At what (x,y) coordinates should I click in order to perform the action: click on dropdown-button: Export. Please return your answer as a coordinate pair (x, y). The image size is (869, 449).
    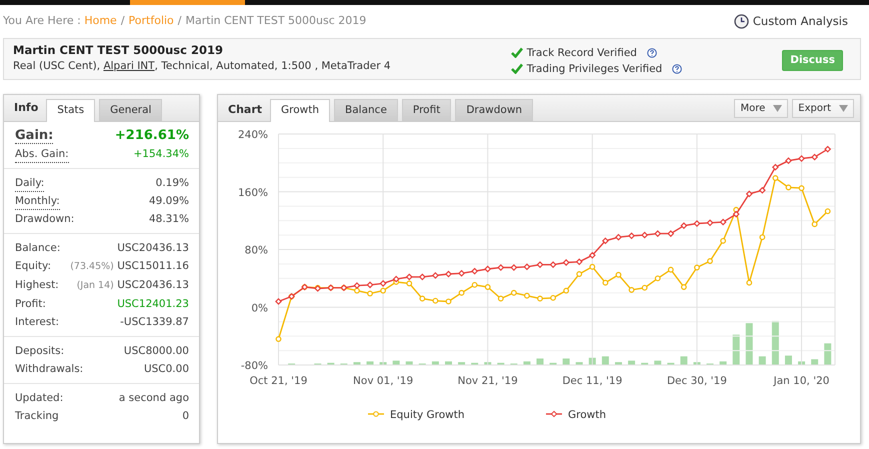
    Looking at the image, I should click on (823, 108).